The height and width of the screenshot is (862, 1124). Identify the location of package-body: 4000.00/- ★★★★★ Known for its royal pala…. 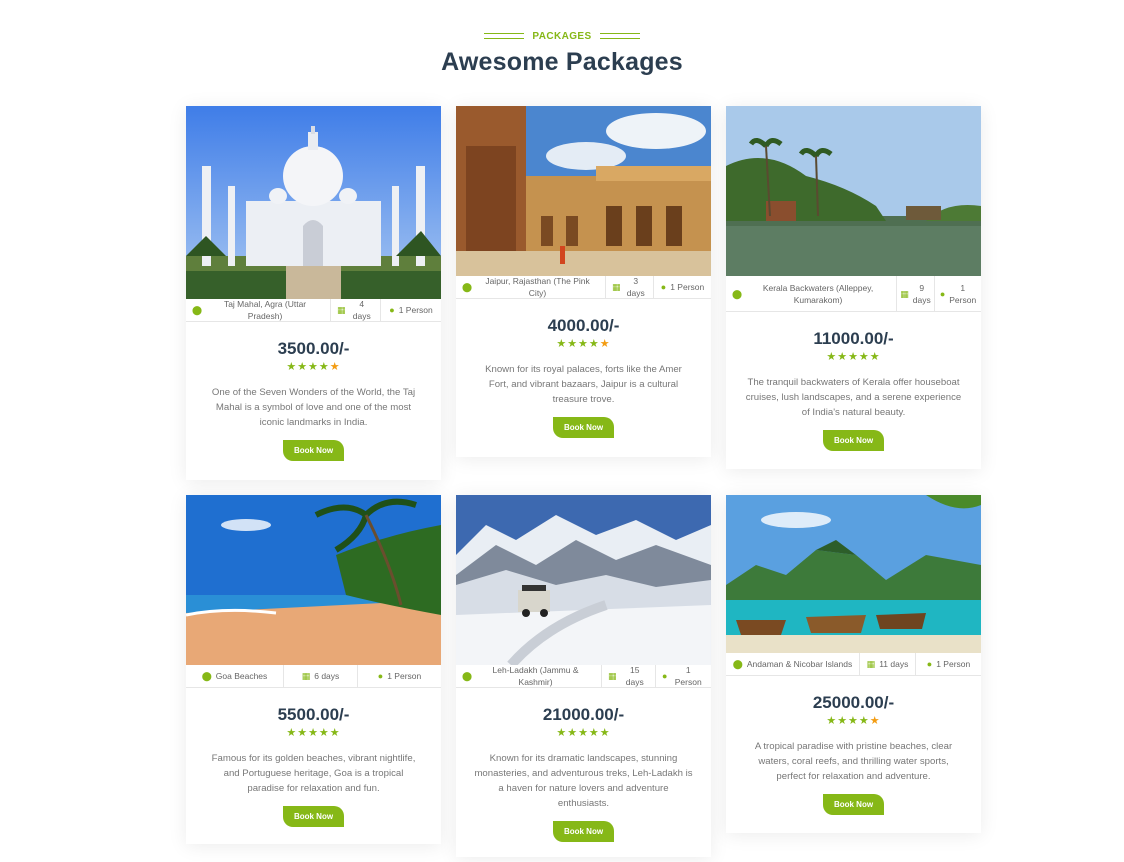
(583, 368).